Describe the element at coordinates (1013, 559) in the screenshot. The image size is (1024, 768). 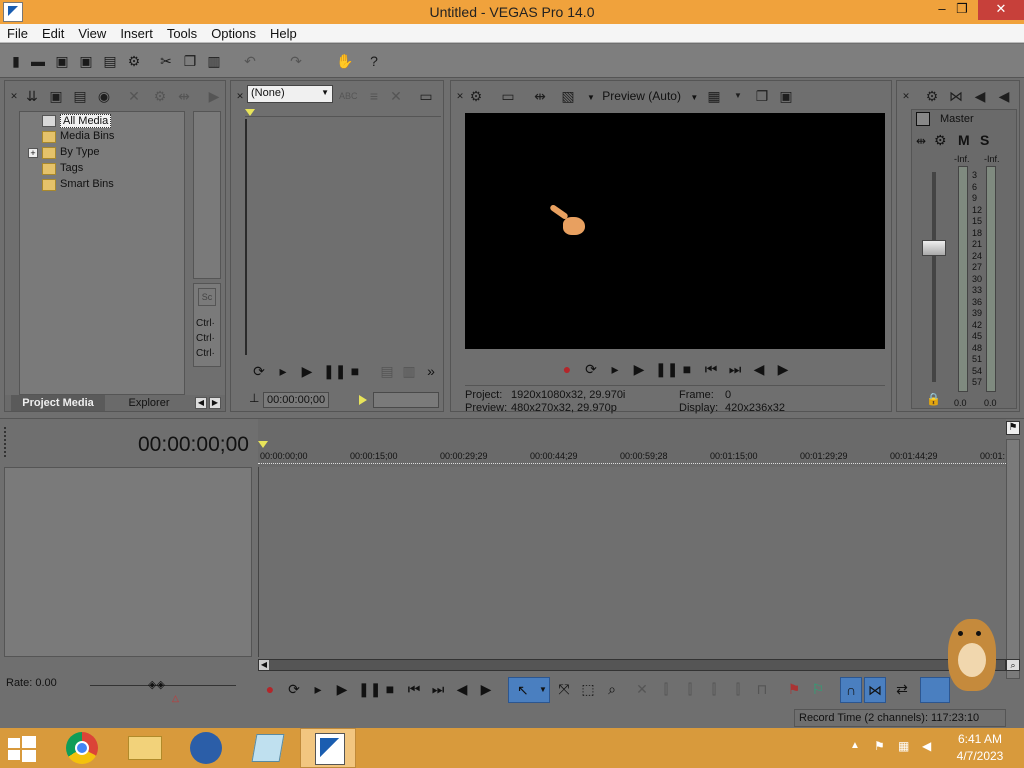
I see `vertical-scrollbar` at that location.